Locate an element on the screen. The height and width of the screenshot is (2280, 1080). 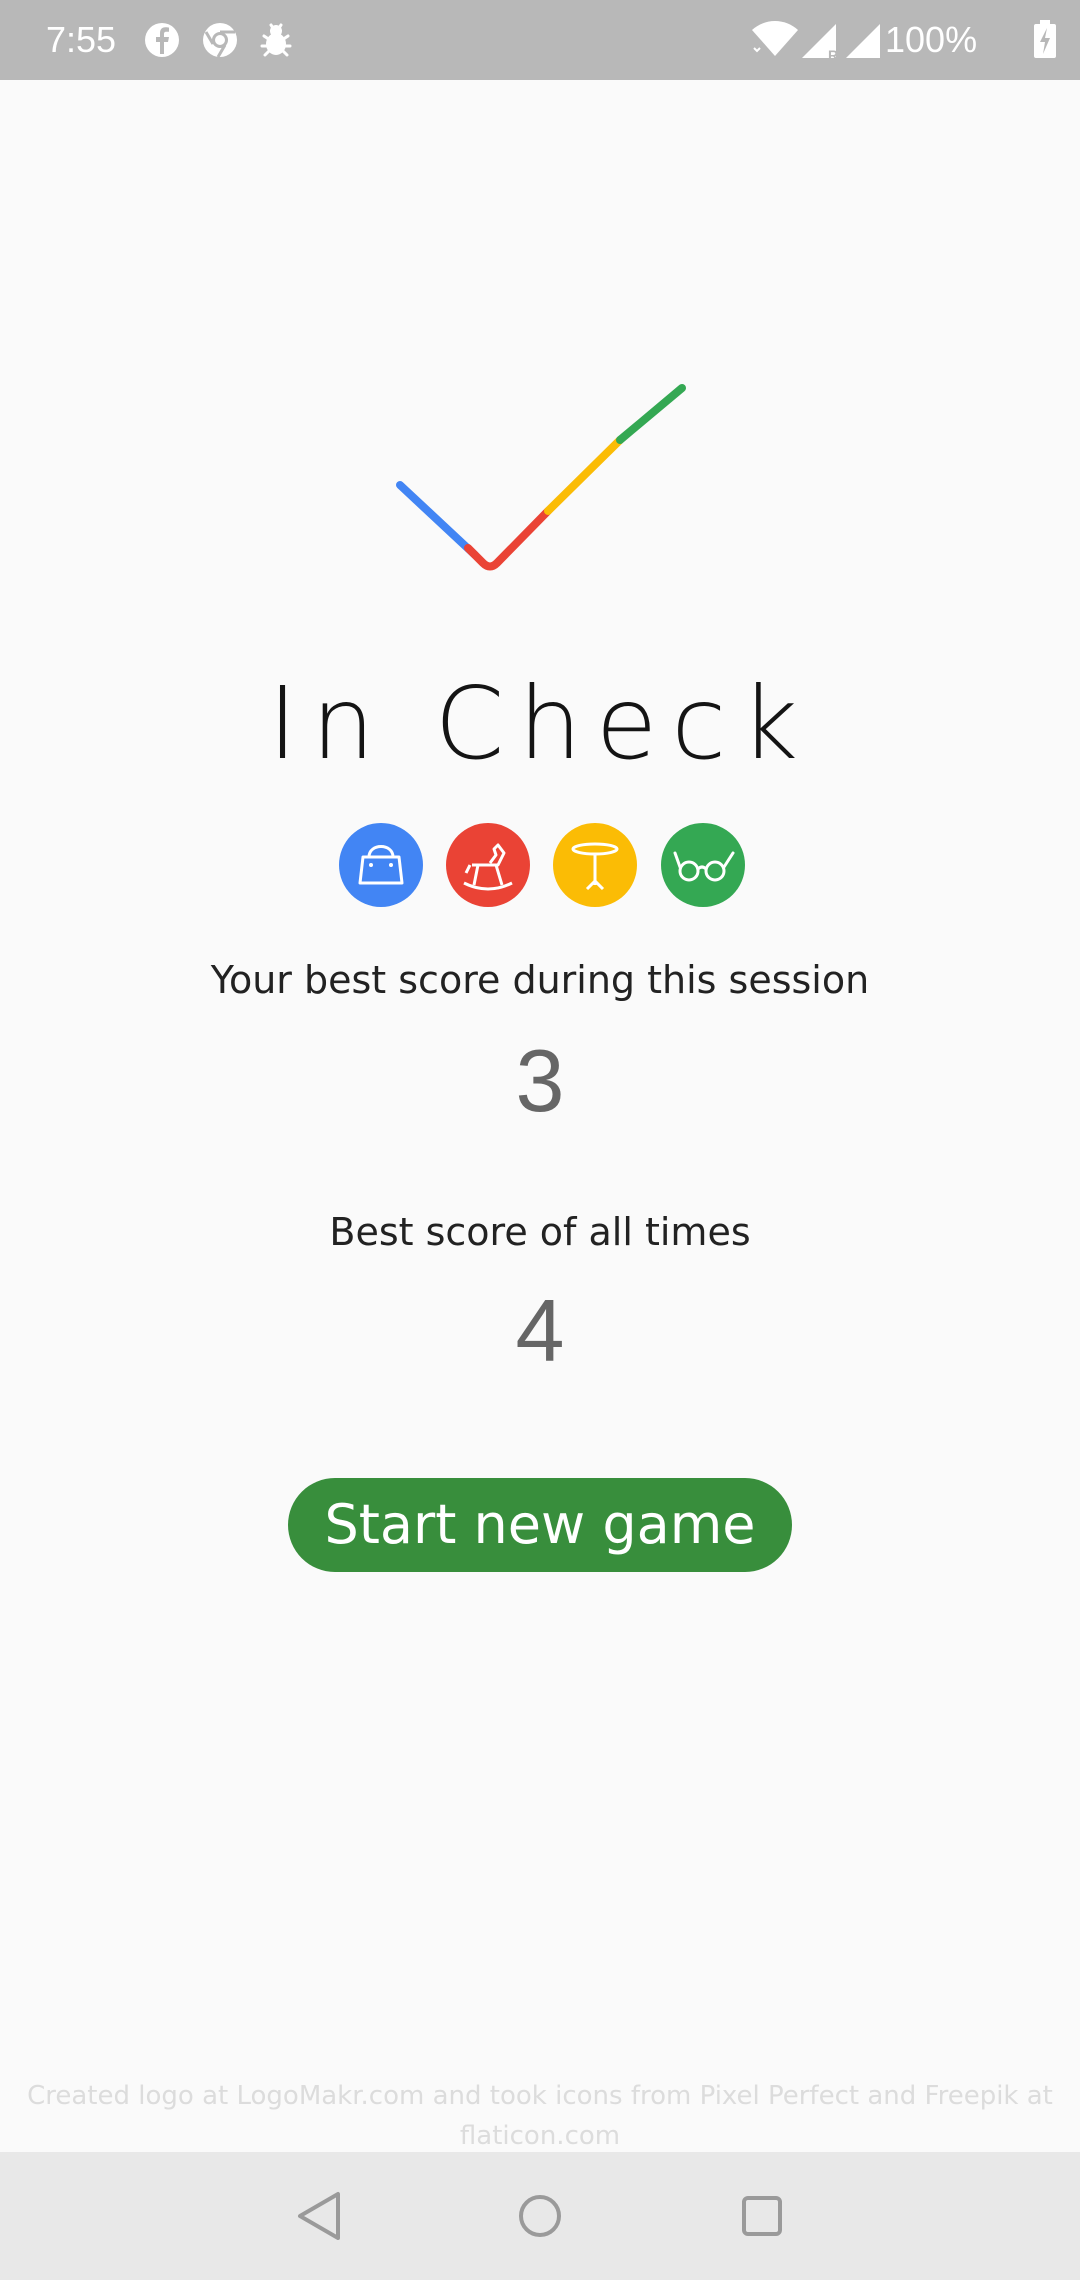
handbag-icon is located at coordinates (381, 865).